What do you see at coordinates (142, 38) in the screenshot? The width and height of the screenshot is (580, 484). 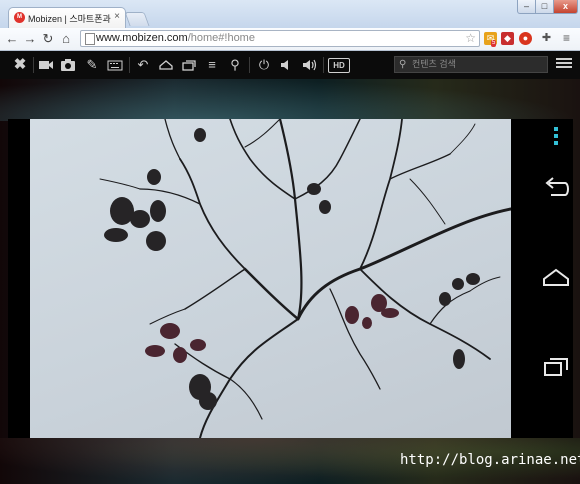 I see `url-host: www.mobizen.com` at bounding box center [142, 38].